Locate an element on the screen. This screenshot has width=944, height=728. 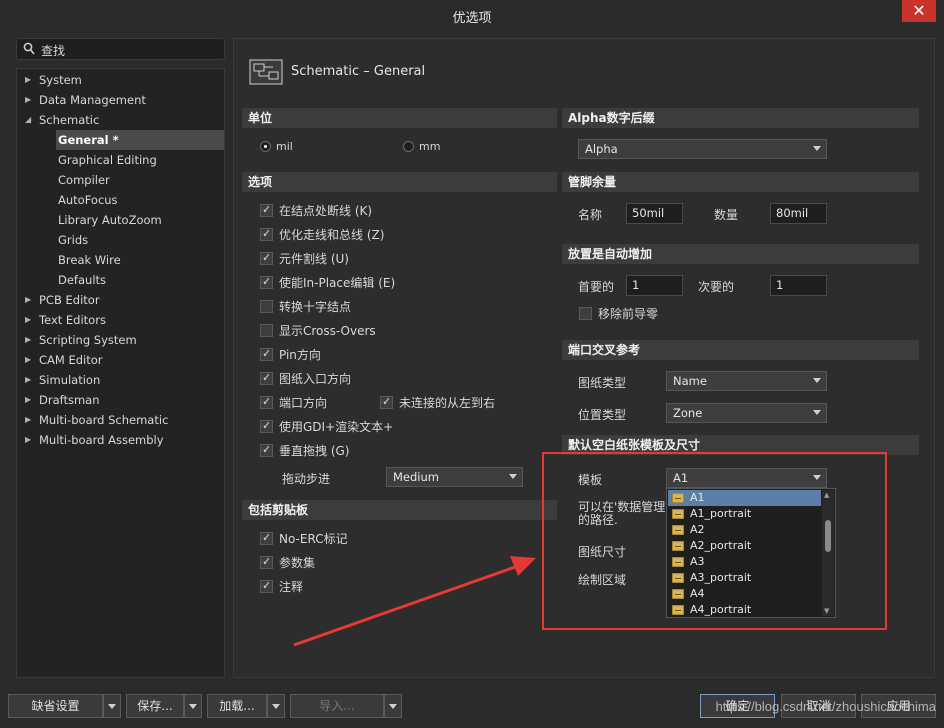
tree-item: Grids is located at coordinates (120, 240).